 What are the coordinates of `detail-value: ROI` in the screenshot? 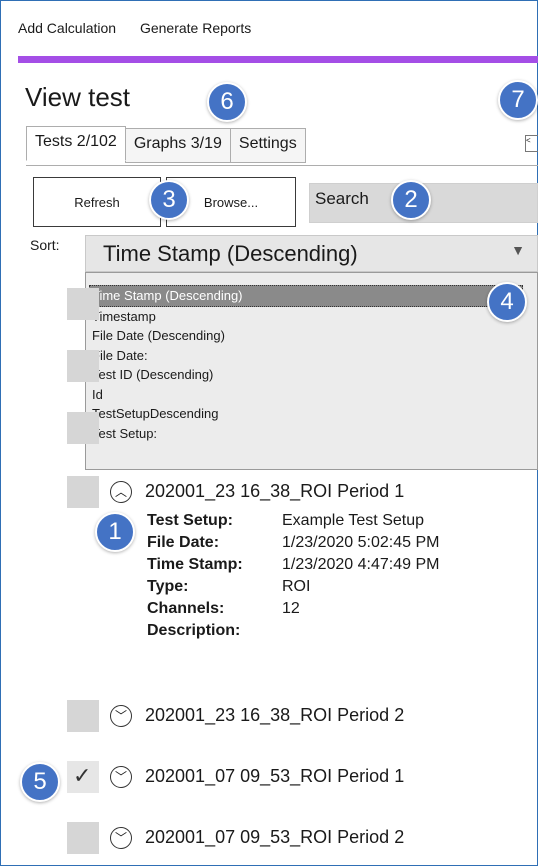 It's located at (296, 586).